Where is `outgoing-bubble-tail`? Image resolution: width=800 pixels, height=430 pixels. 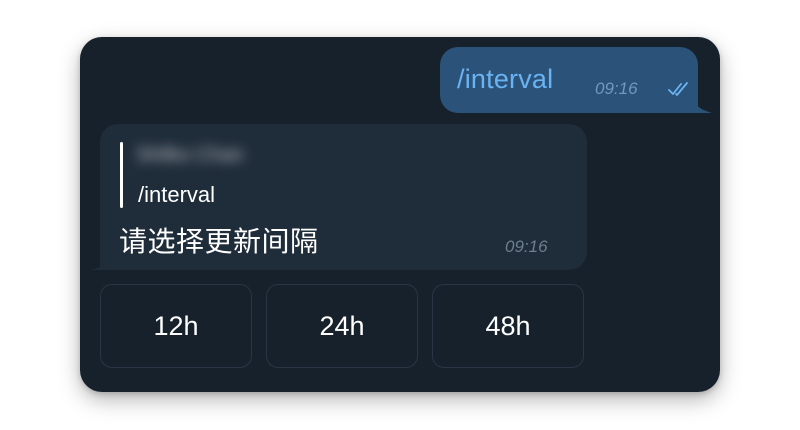 outgoing-bubble-tail is located at coordinates (701, 103).